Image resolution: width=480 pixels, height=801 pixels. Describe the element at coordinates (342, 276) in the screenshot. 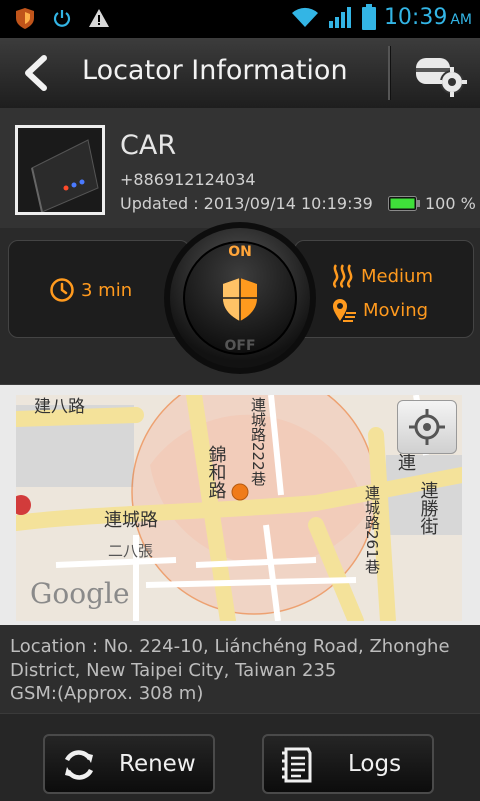

I see `vibration-icon` at that location.